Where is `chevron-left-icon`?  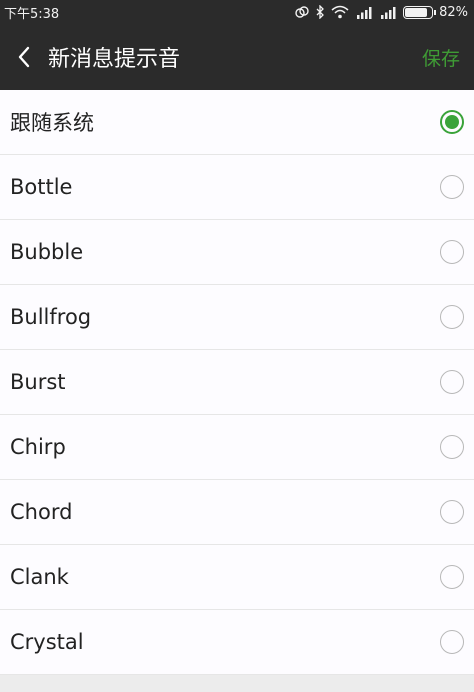
chevron-left-icon is located at coordinates (24, 57).